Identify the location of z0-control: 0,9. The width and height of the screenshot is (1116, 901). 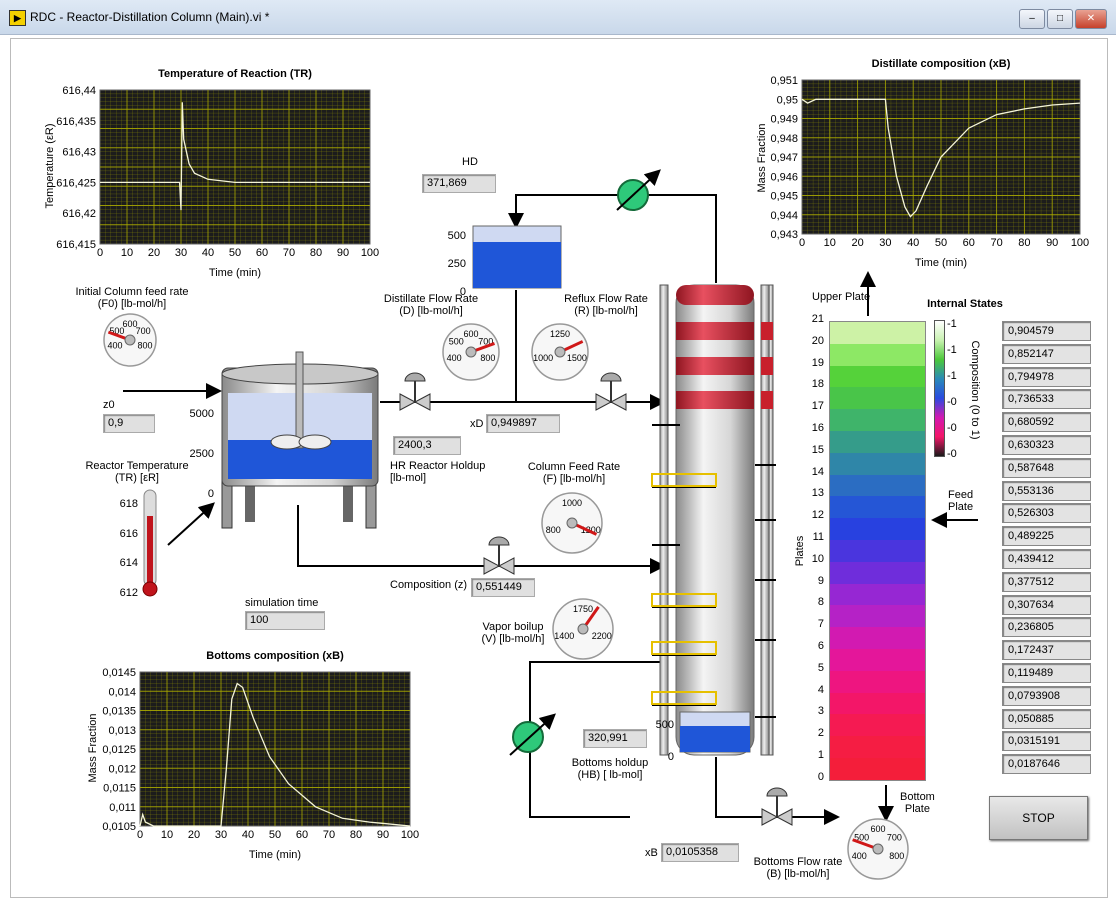
(129, 423).